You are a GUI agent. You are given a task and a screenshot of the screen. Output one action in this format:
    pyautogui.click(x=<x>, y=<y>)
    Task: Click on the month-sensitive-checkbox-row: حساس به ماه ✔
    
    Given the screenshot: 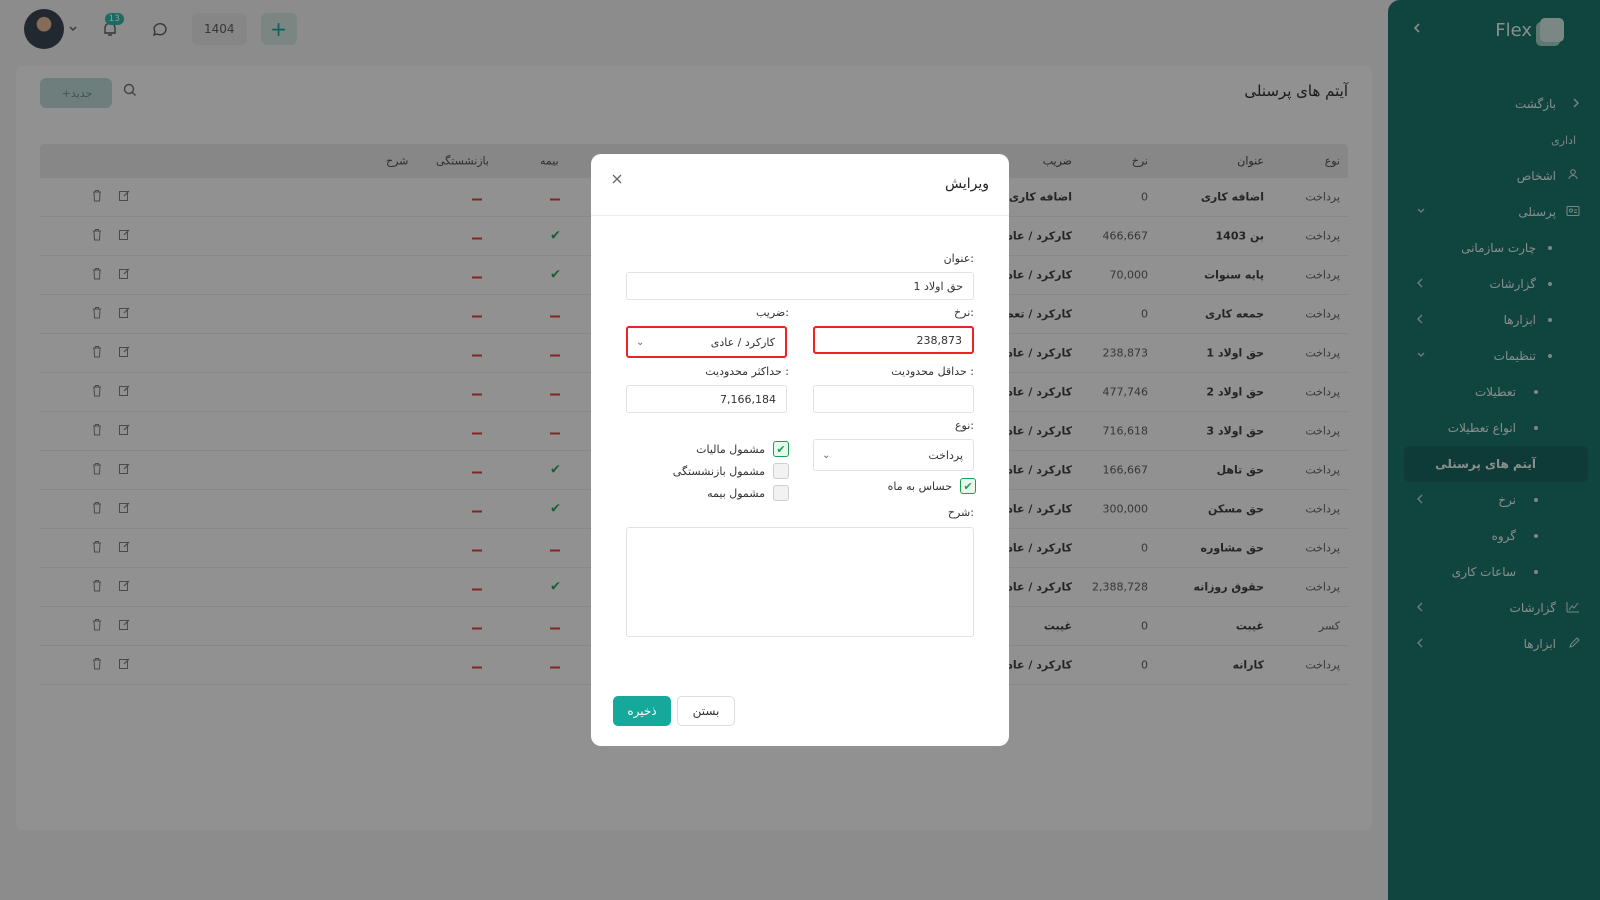 What is the action you would take?
    pyautogui.click(x=932, y=486)
    